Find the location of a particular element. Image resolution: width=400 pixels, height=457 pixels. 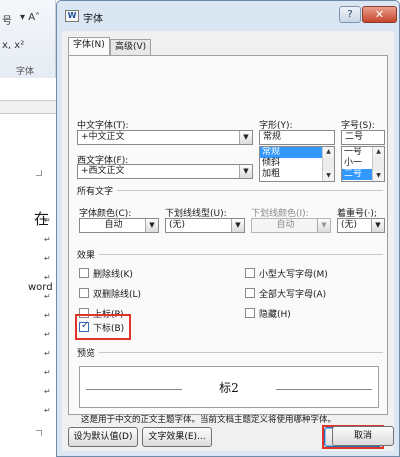

double-strikethrough-checkbox is located at coordinates (84, 293).